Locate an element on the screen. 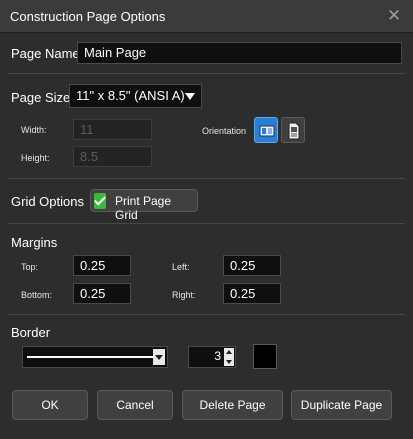  landscape-page-icon is located at coordinates (267, 131).